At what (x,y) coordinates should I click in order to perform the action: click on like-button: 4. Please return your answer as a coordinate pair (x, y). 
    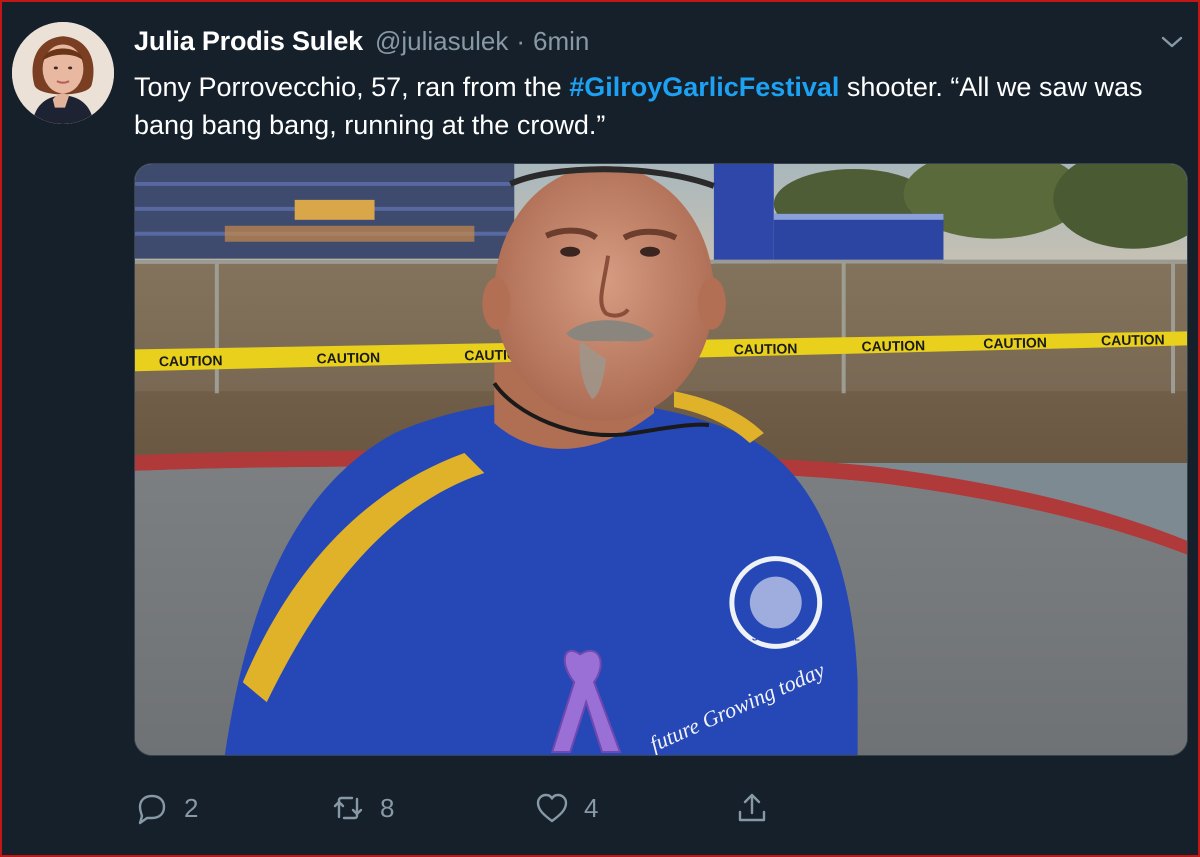
    Looking at the image, I should click on (566, 808).